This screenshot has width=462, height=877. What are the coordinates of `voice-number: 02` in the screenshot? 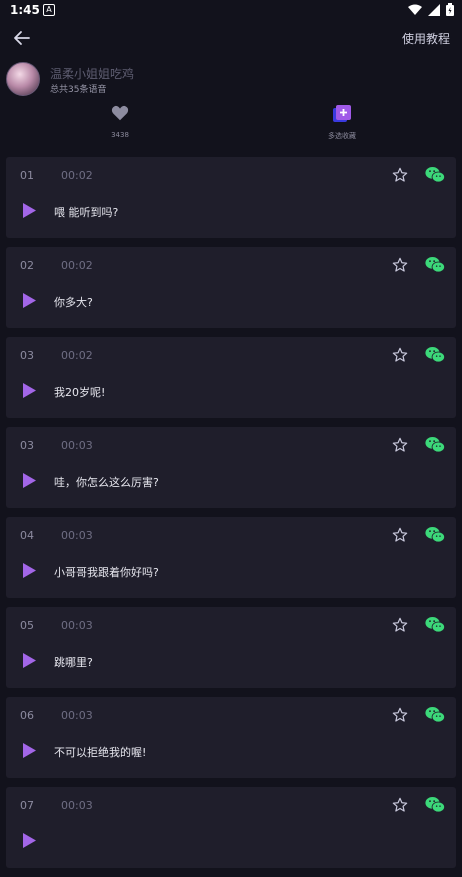 It's located at (27, 265).